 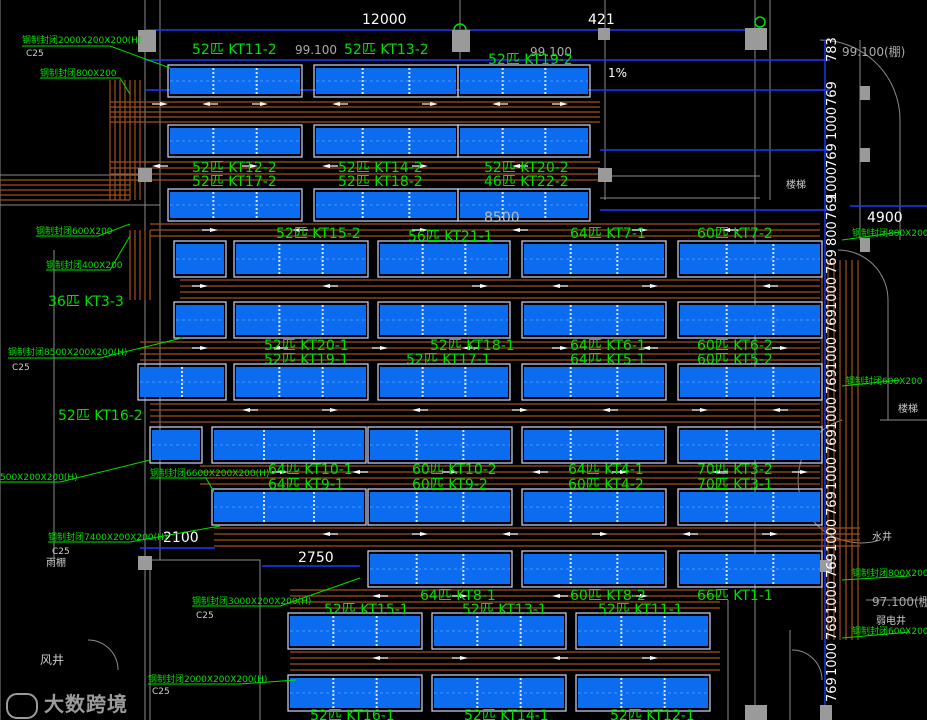 What do you see at coordinates (885, 218) in the screenshot?
I see `dim-4900: 4900` at bounding box center [885, 218].